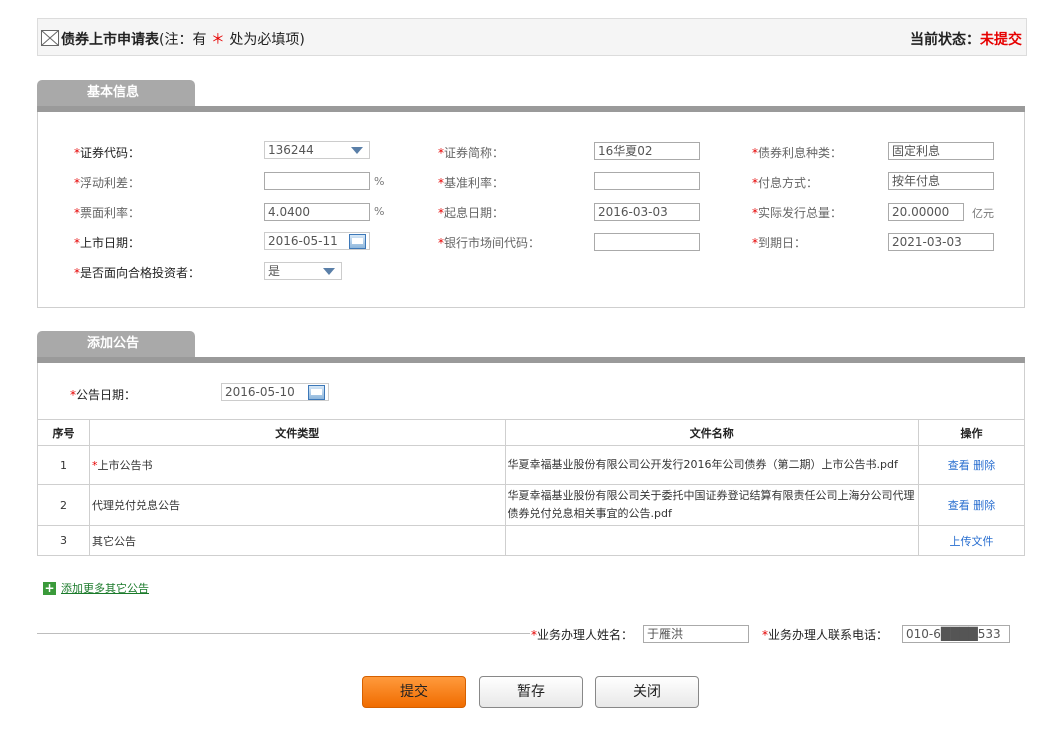 Image resolution: width=1050 pixels, height=736 pixels. I want to click on row-actions: 上传文件, so click(971, 540).